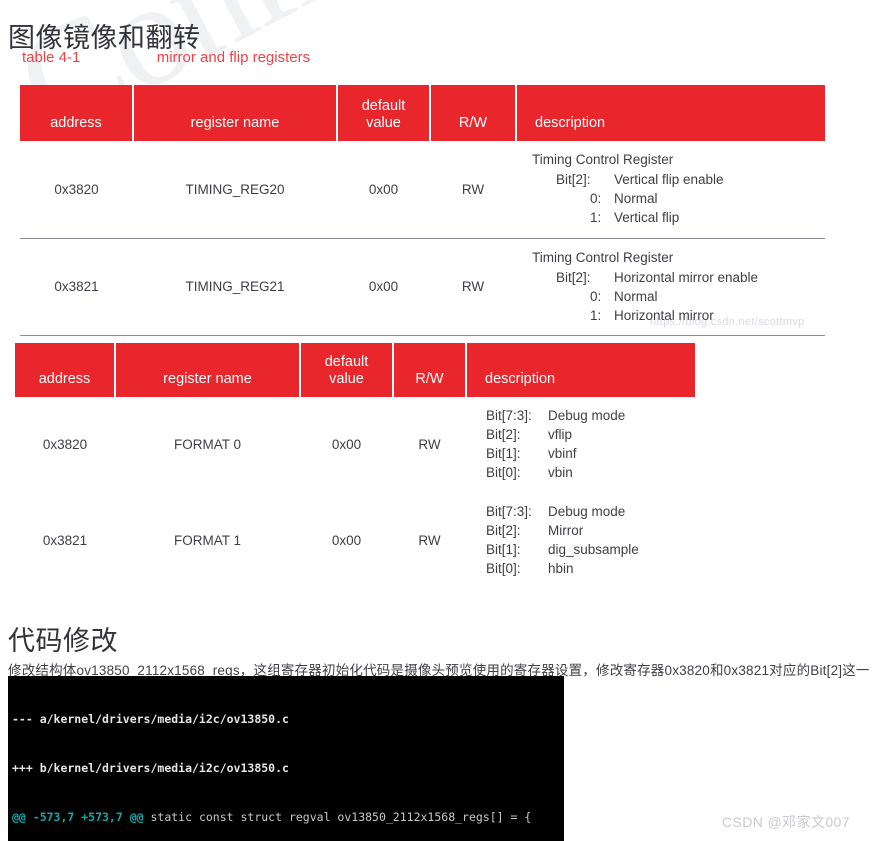  I want to click on desc-row: Bit[1]: dig_subsample, so click(588, 549).